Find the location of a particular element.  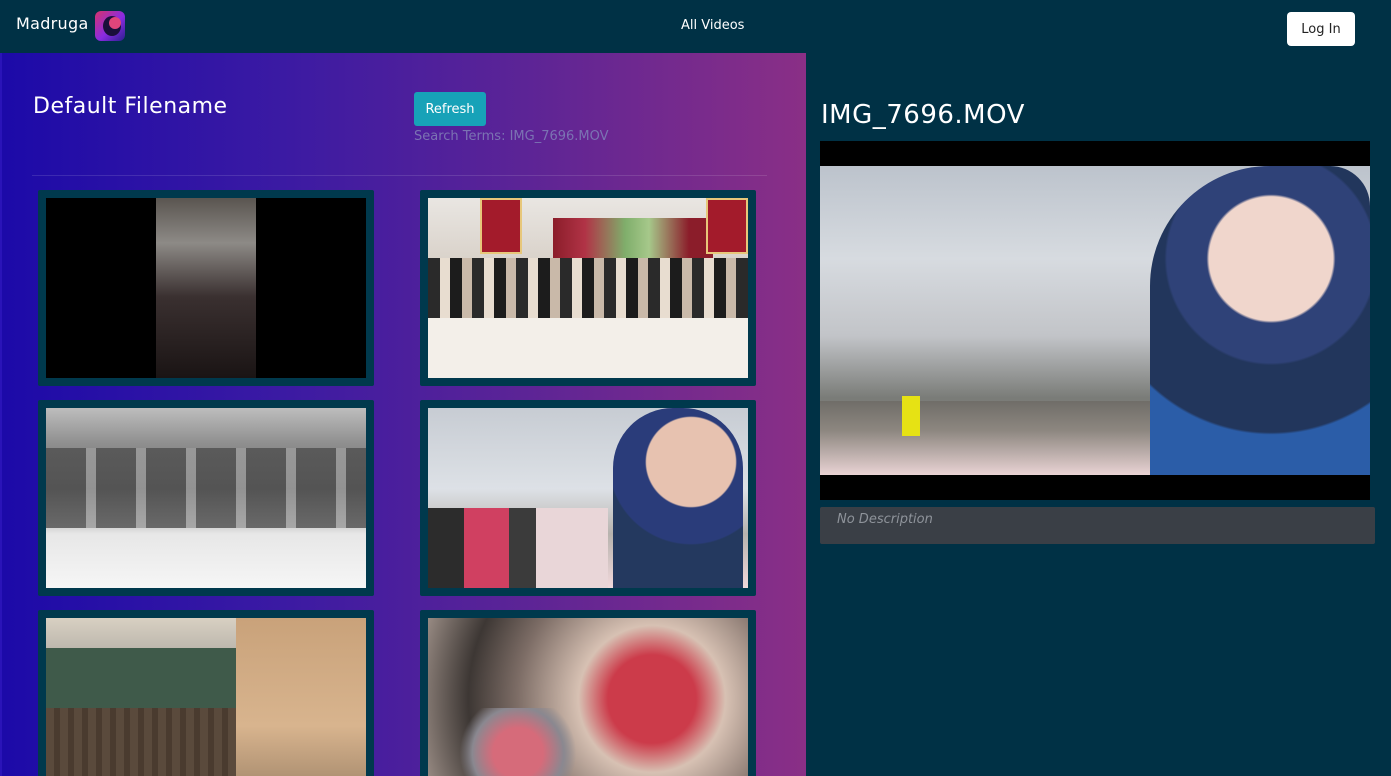

top-navbar: Madruga All Videos Log In is located at coordinates (695, 26).